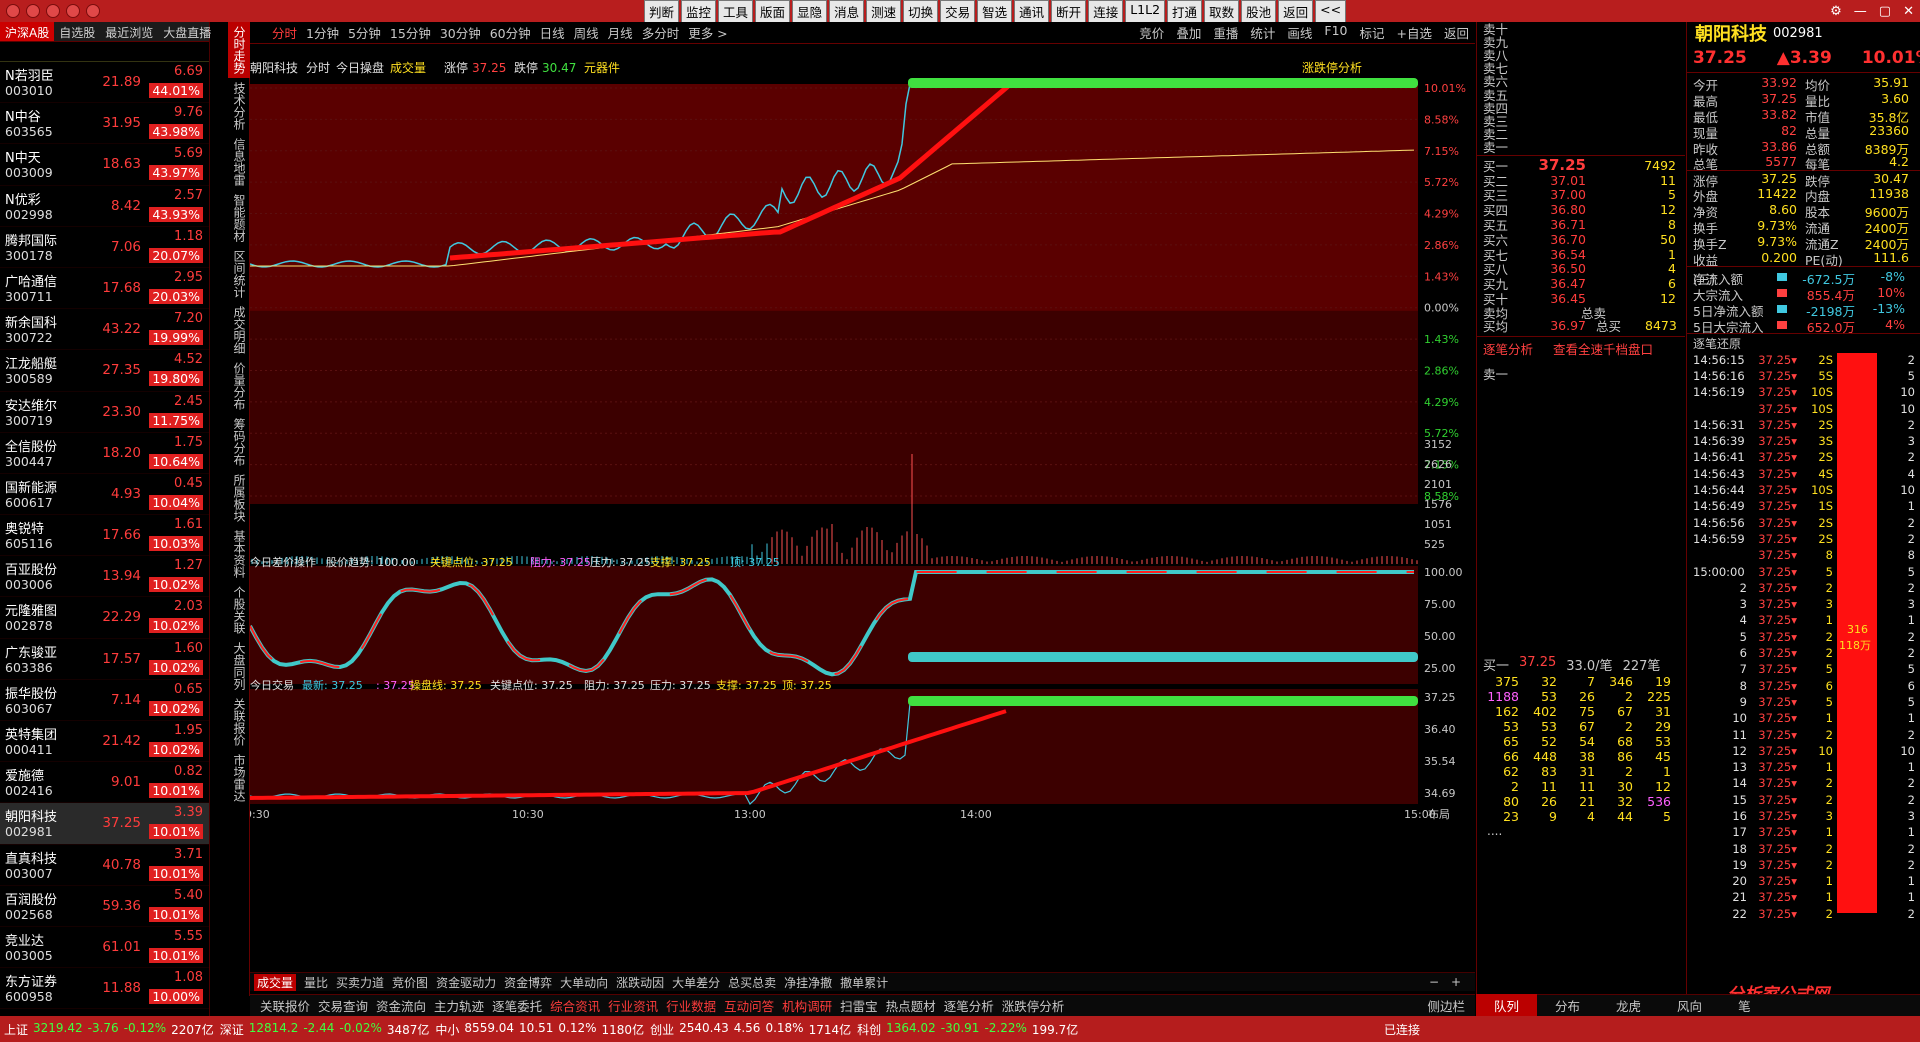  Describe the element at coordinates (104, 330) in the screenshot. I see `stock-row: 新余国科 300722 43.22 7.20 19.99%` at that location.